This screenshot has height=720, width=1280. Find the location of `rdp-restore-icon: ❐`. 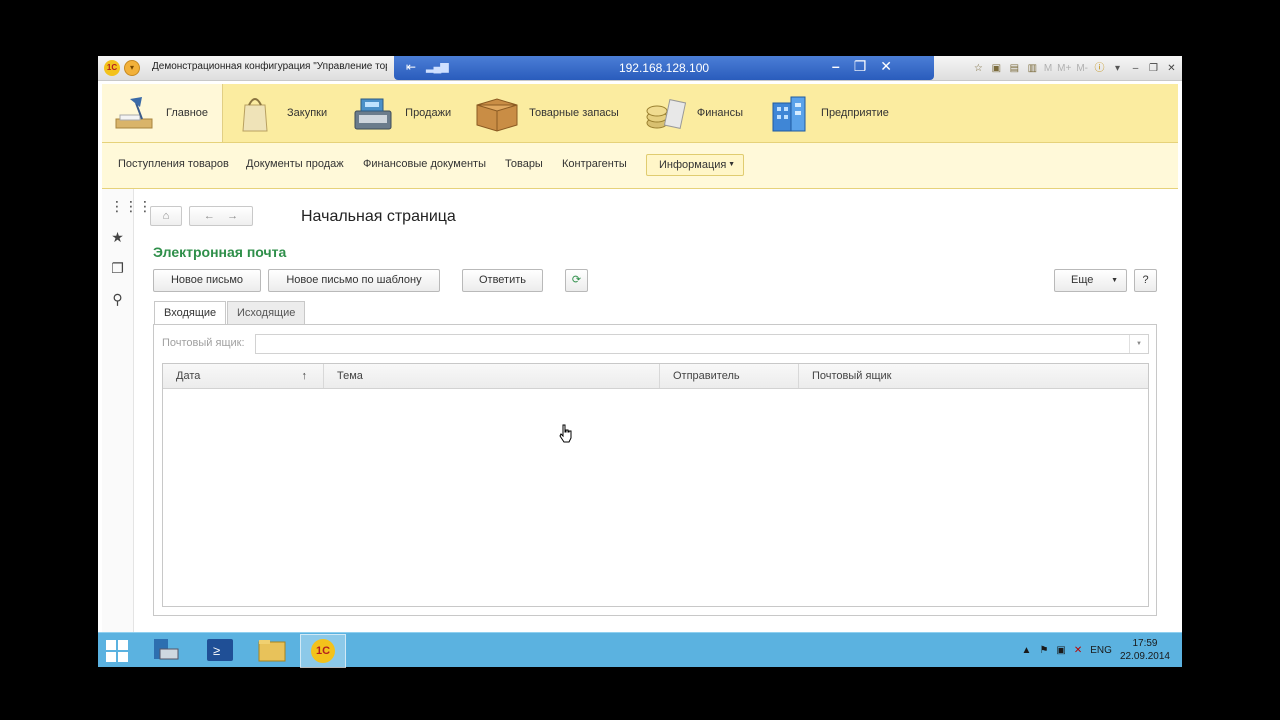

rdp-restore-icon: ❐ is located at coordinates (860, 66).